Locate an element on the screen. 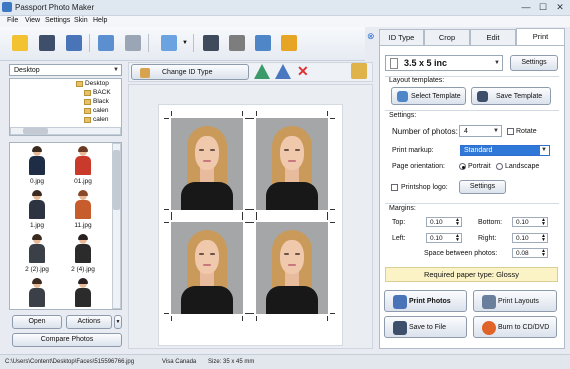 The height and width of the screenshot is (369, 570). save-to-file-button: Save to File is located at coordinates (425, 327).